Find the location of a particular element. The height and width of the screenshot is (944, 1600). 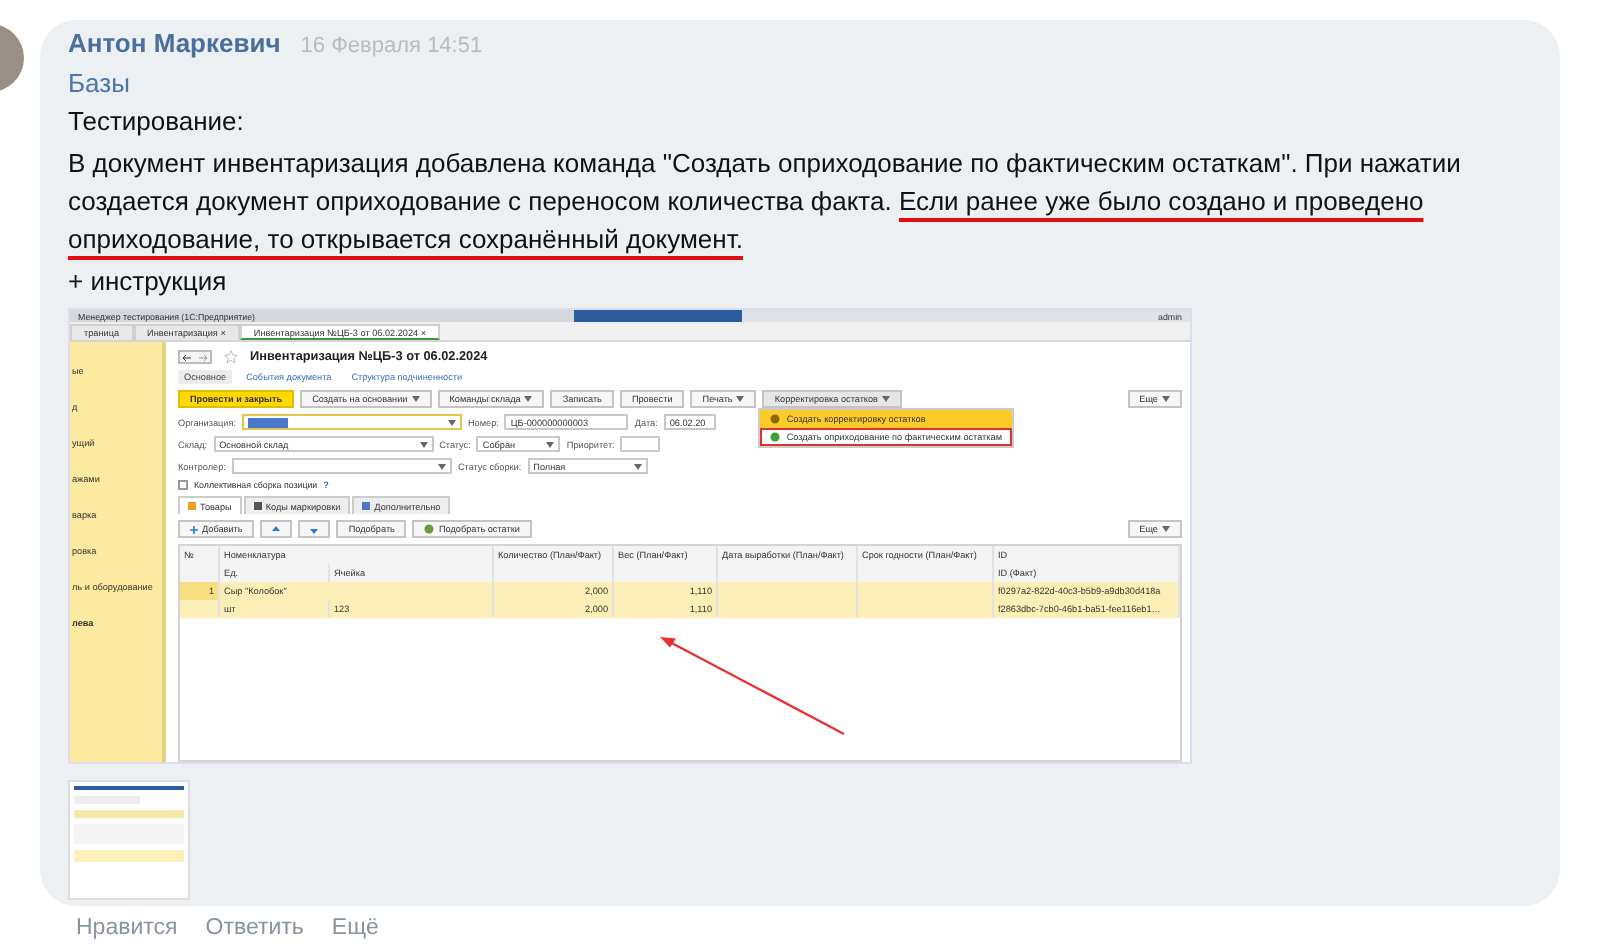

message-heading: Тестирование: is located at coordinates (157, 122).